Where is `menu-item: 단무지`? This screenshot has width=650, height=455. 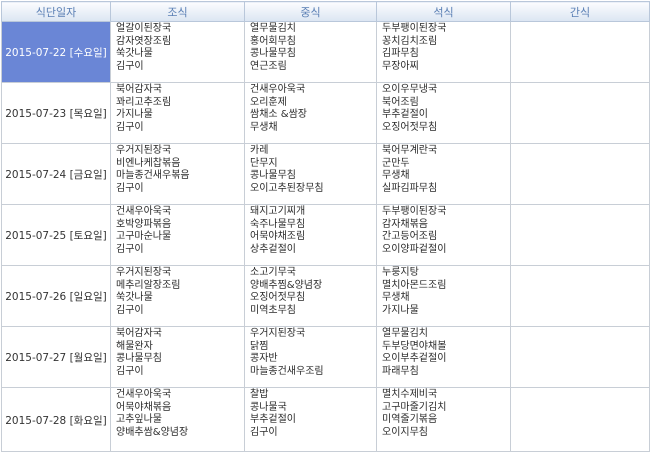 menu-item: 단무지 is located at coordinates (264, 163).